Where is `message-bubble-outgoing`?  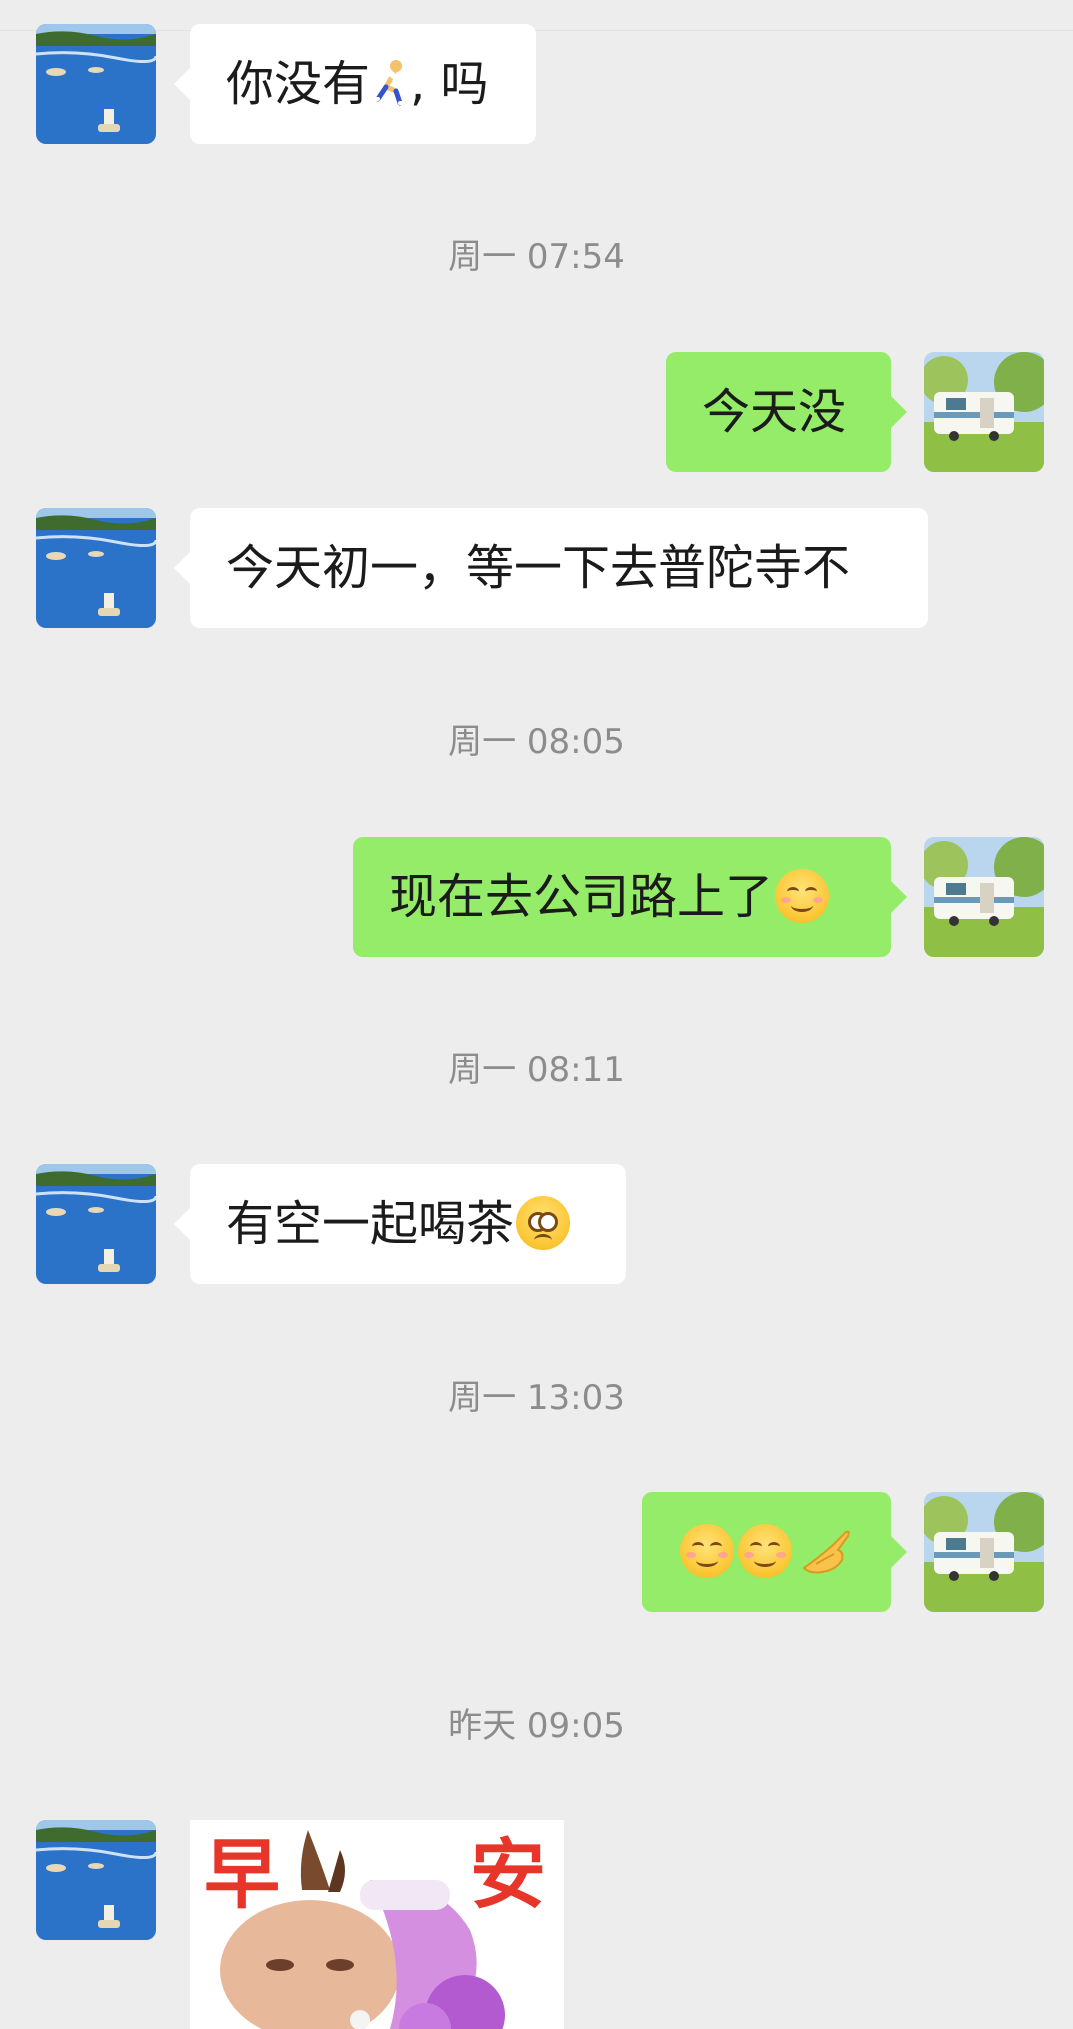 message-bubble-outgoing is located at coordinates (774, 1552).